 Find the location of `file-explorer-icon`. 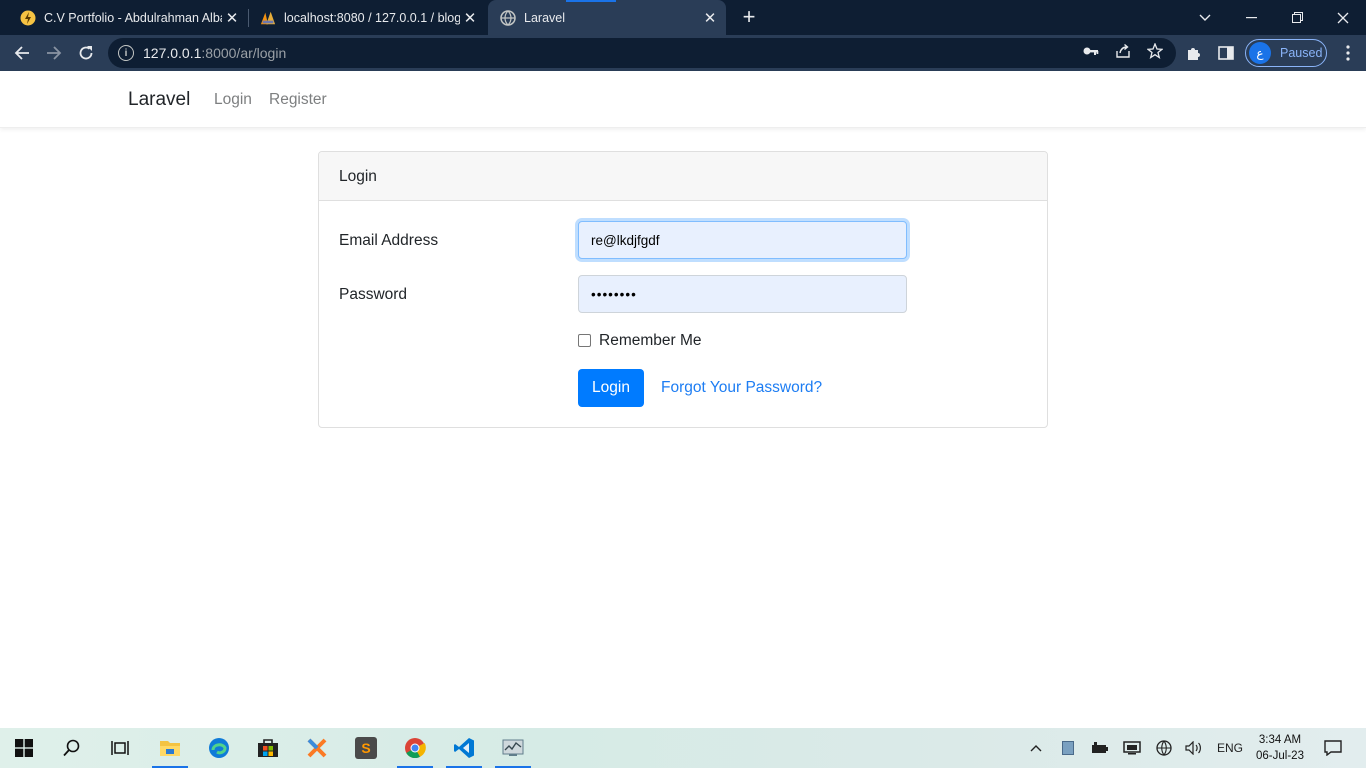

file-explorer-icon is located at coordinates (170, 748).